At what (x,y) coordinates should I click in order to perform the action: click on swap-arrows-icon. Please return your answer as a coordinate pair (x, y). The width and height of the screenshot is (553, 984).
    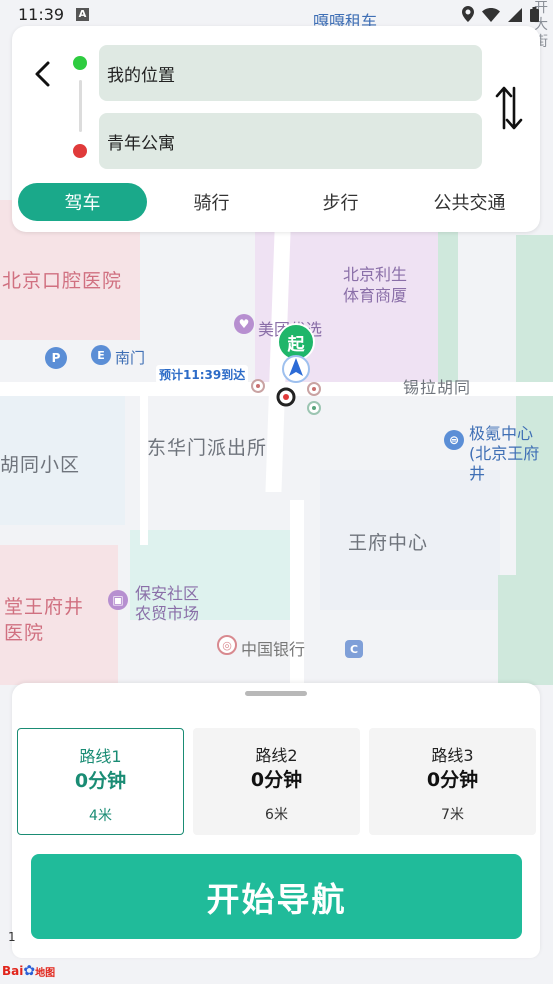
    Looking at the image, I should click on (509, 108).